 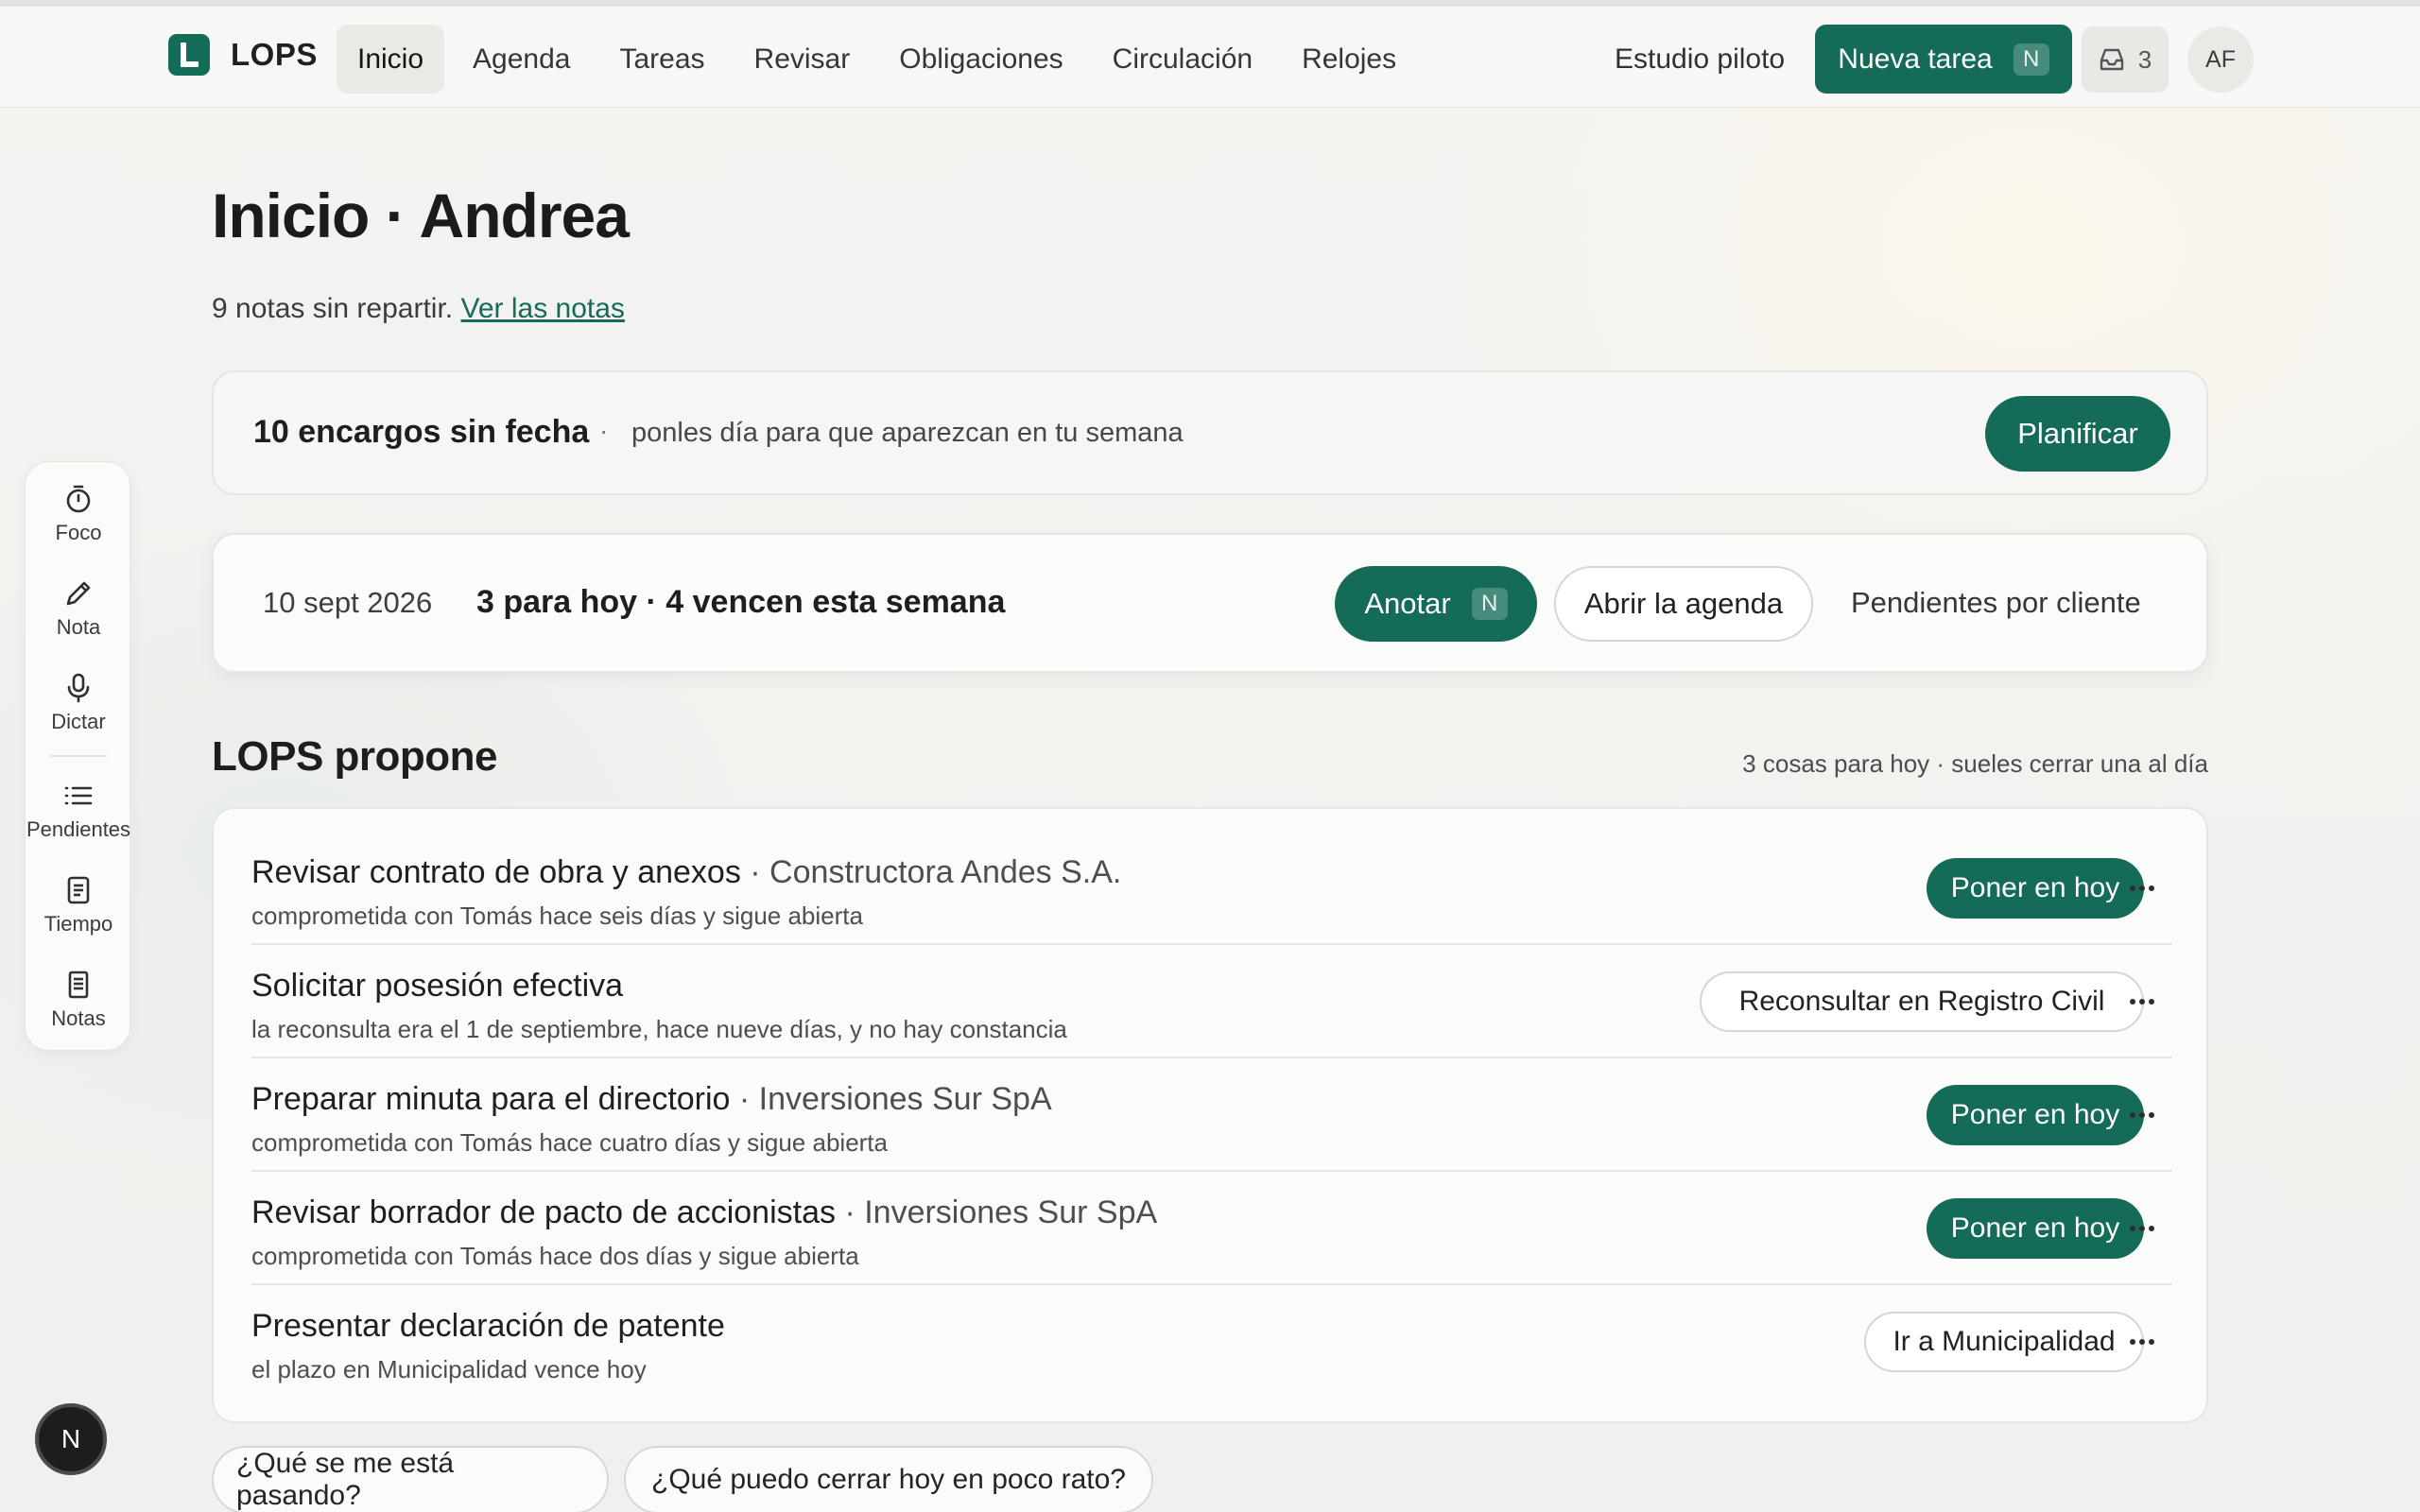 What do you see at coordinates (71, 1439) in the screenshot?
I see `floating-assistant-button: N` at bounding box center [71, 1439].